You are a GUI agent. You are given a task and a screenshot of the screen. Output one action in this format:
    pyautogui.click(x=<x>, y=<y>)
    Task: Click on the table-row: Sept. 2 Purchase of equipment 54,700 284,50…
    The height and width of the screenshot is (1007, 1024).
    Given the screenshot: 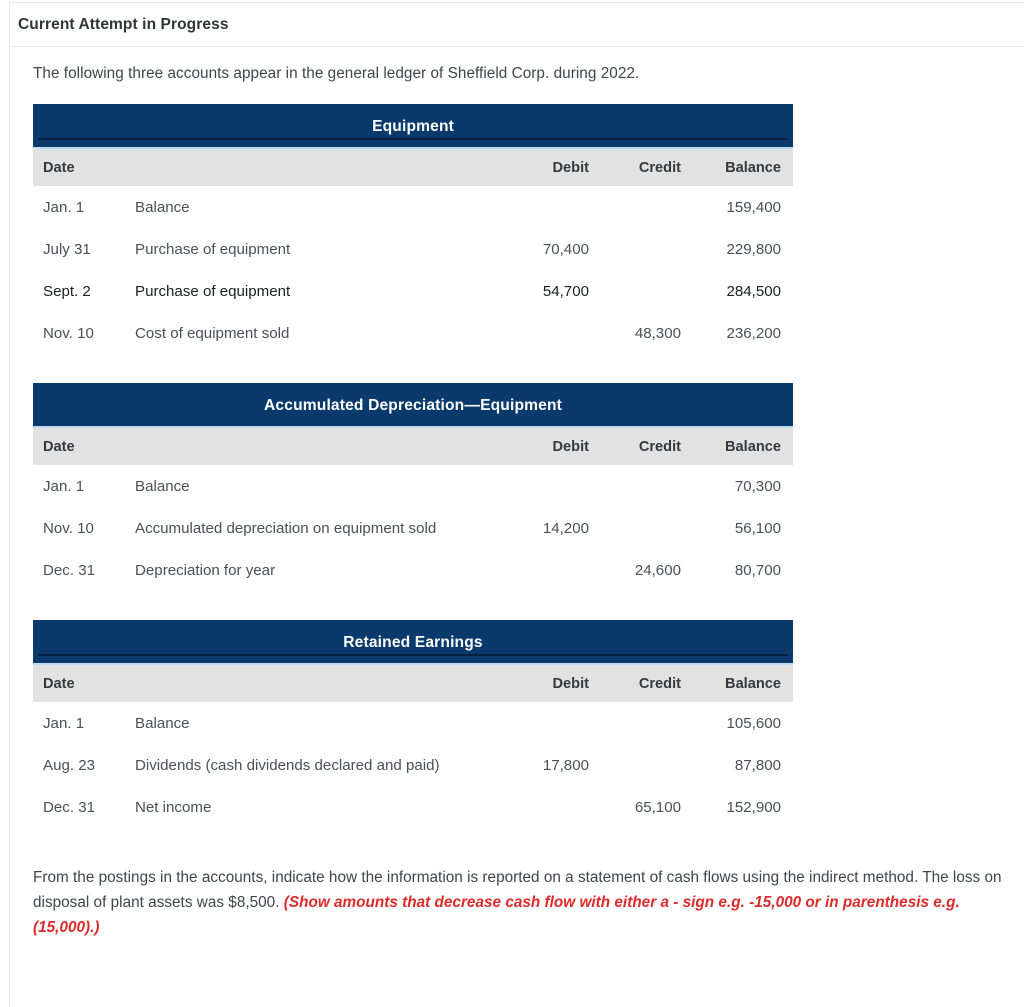 What is the action you would take?
    pyautogui.click(x=413, y=291)
    